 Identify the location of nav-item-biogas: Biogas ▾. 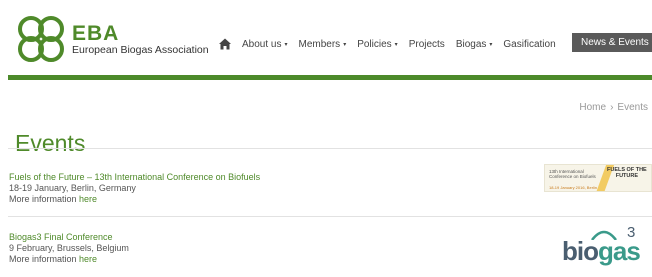
(474, 44).